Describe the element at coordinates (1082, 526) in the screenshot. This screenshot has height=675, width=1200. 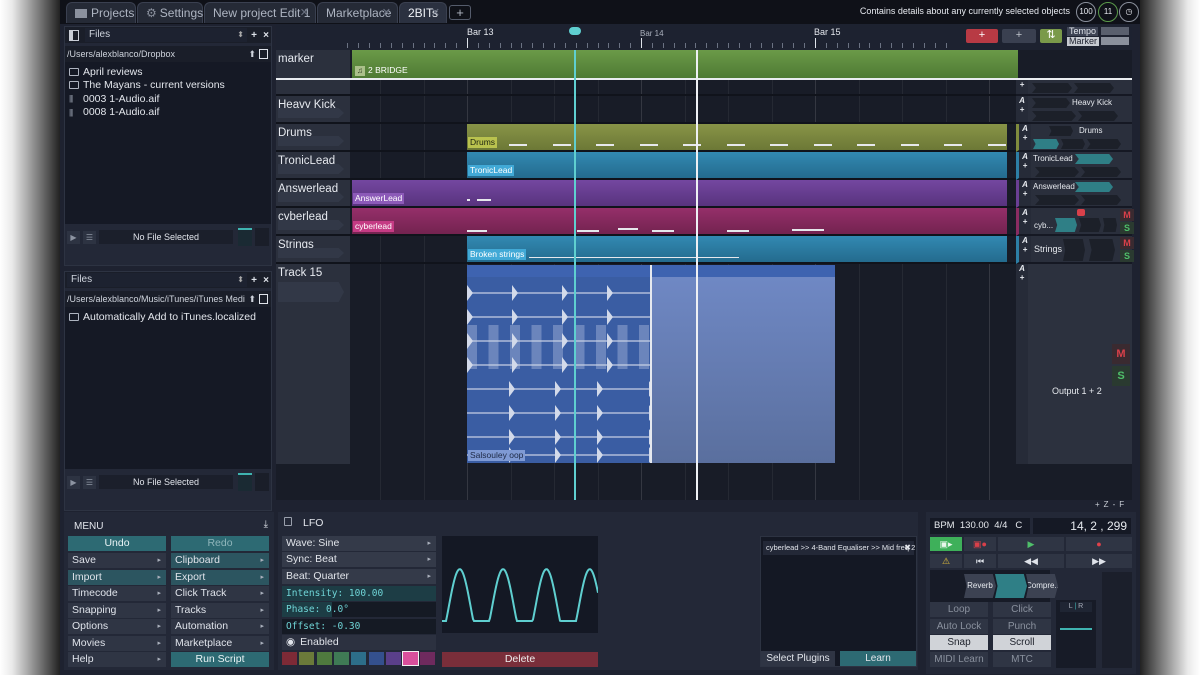
I see `position-display: 14, 2 , 299` at that location.